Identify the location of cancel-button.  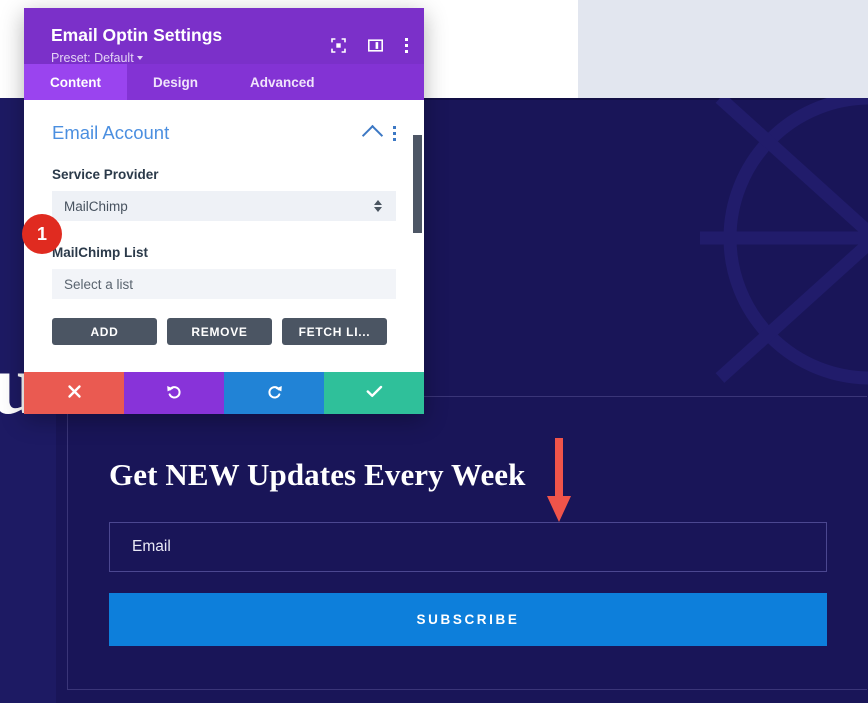
(74, 393).